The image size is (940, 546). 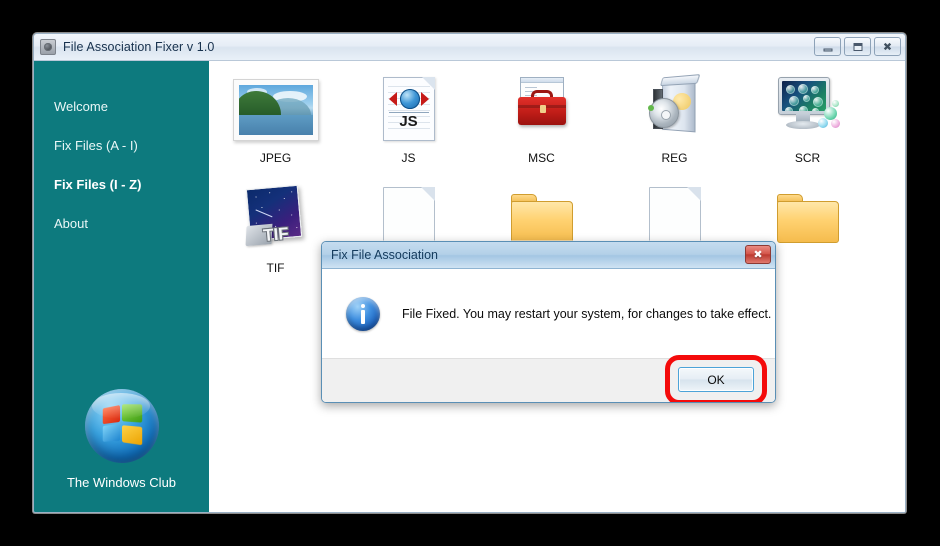 I want to click on minimize-icon, so click(x=827, y=49).